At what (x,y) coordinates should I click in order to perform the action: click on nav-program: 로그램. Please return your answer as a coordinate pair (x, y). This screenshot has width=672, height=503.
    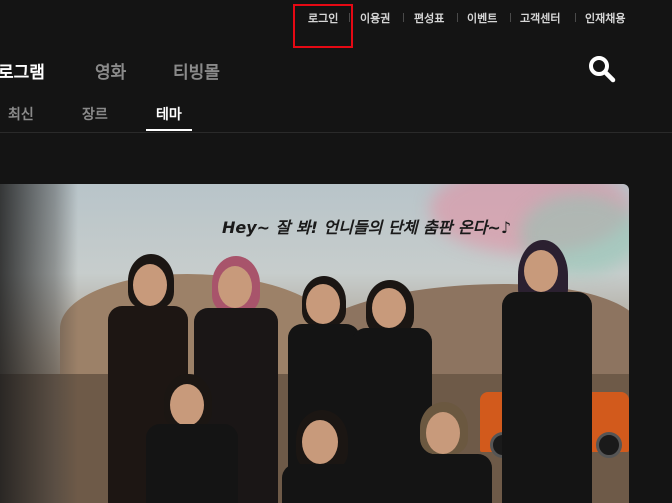
    Looking at the image, I should click on (22, 70).